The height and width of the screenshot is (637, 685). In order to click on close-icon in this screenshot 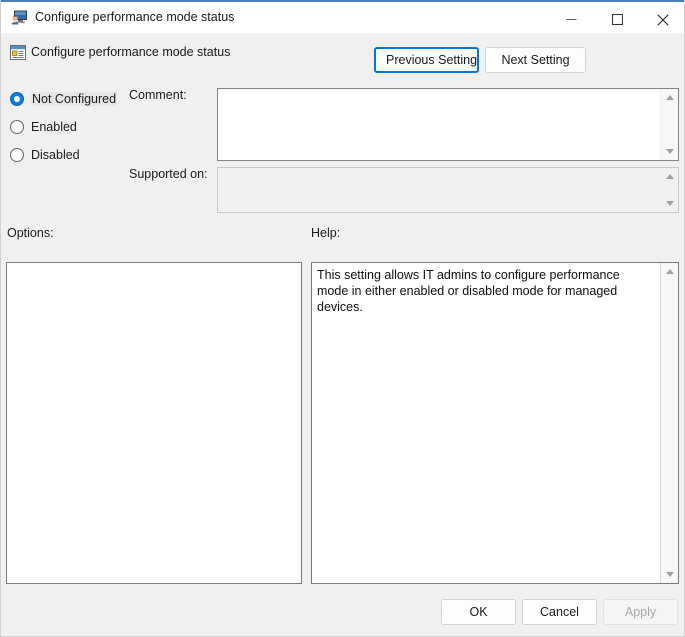, I will do `click(663, 19)`.